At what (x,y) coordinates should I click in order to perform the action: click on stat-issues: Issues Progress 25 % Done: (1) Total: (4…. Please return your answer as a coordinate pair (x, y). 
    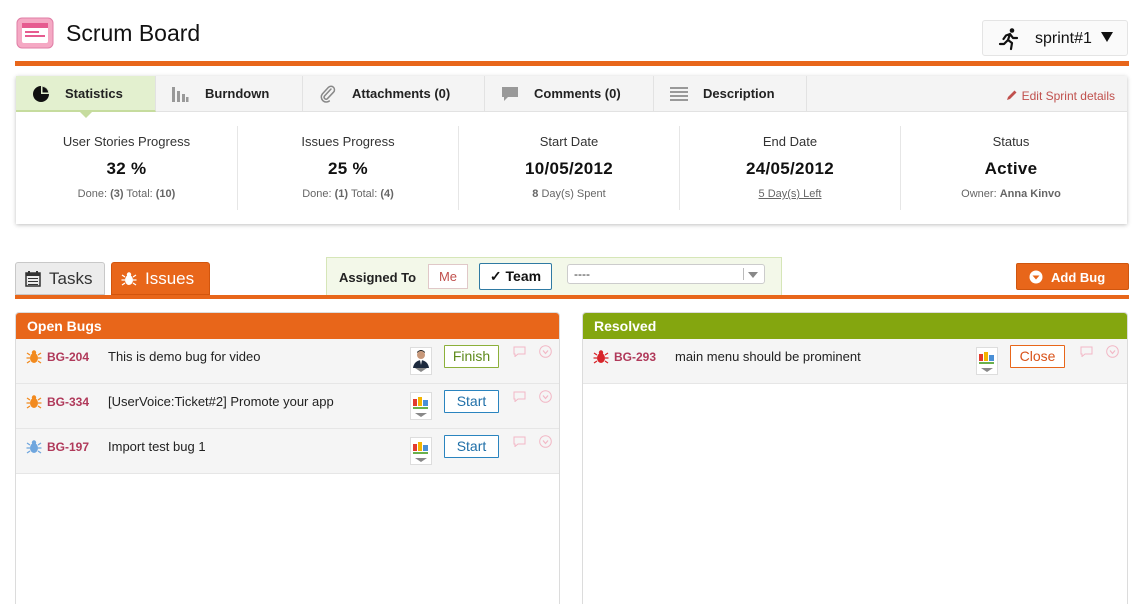
    Looking at the image, I should click on (347, 168).